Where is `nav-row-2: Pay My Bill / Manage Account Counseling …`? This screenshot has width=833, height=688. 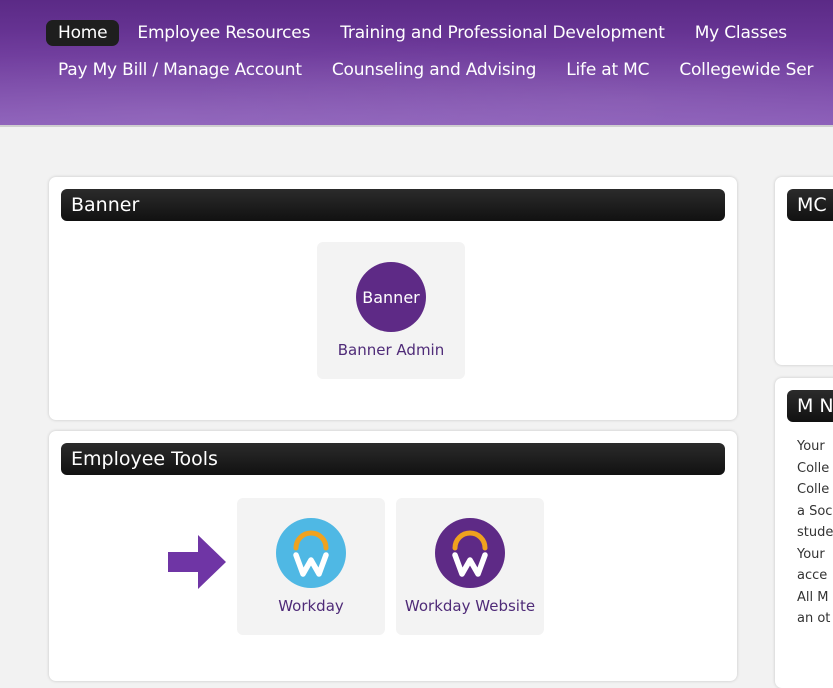 nav-row-2: Pay My Bill / Manage Account Counseling … is located at coordinates (438, 70).